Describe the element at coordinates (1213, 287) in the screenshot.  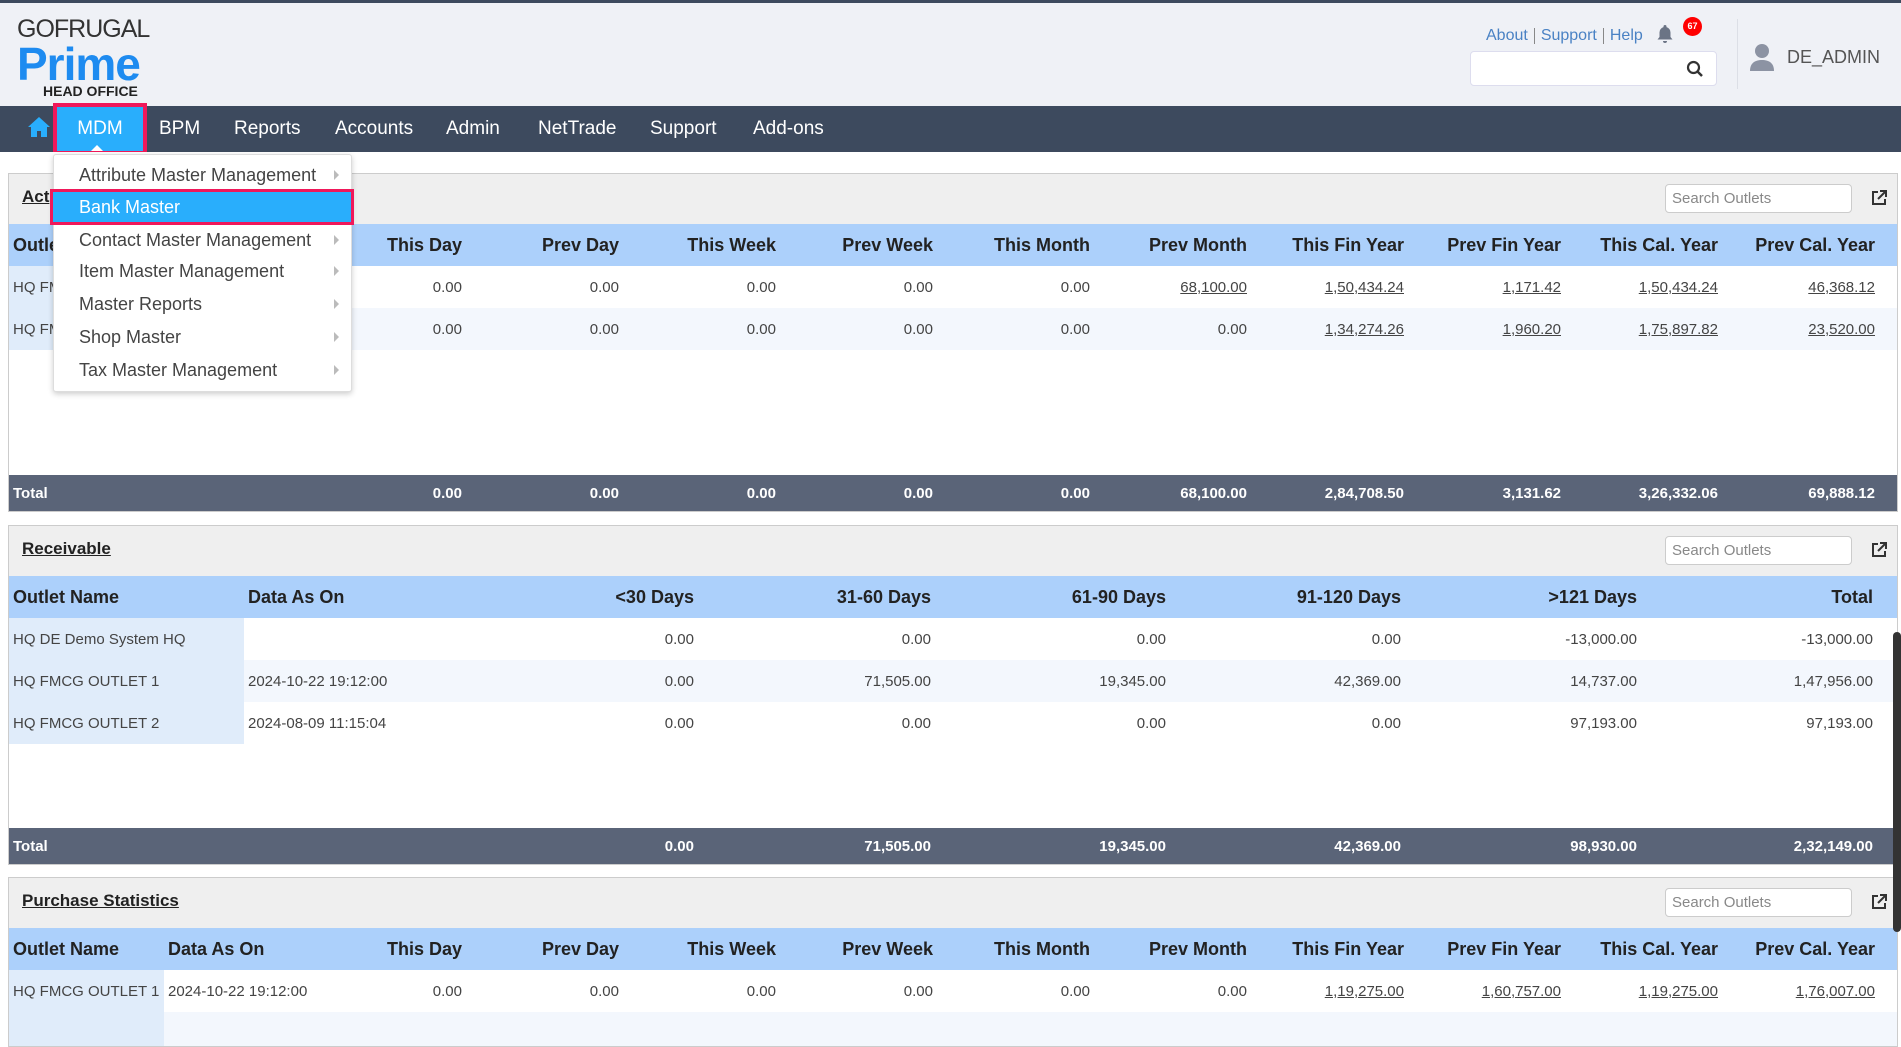
I see `value-link: 68,100.00` at that location.